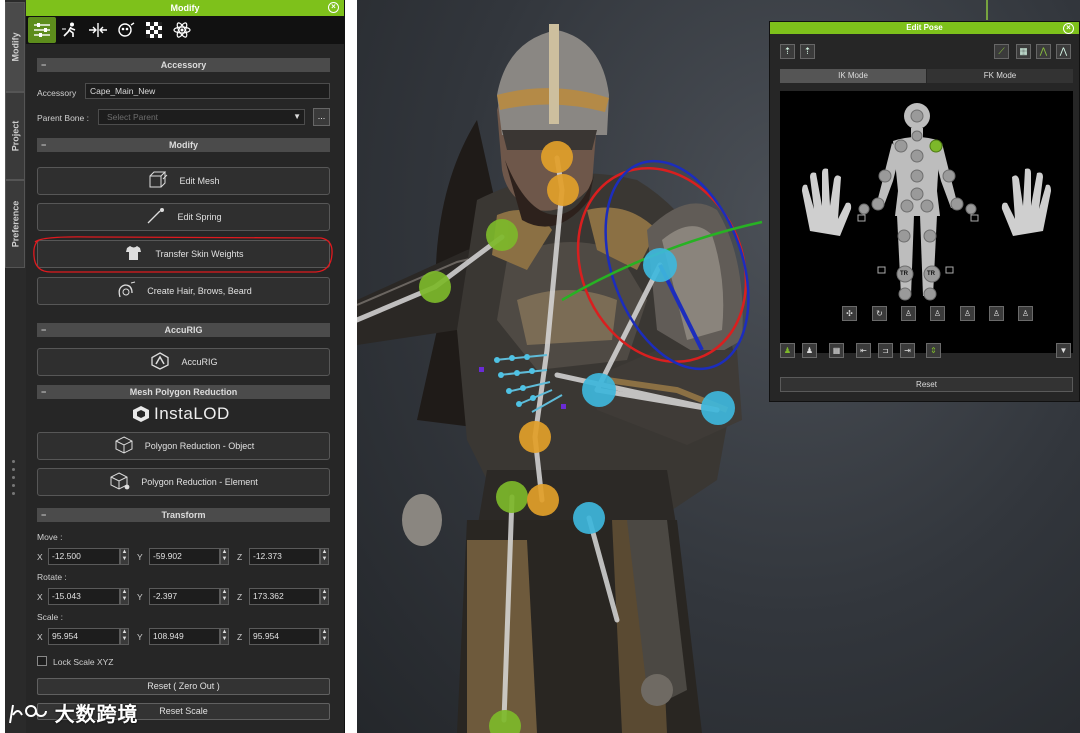 This screenshot has height=733, width=1080. Describe the element at coordinates (184, 596) in the screenshot. I see `rotate-y-field: -2.397` at that location.